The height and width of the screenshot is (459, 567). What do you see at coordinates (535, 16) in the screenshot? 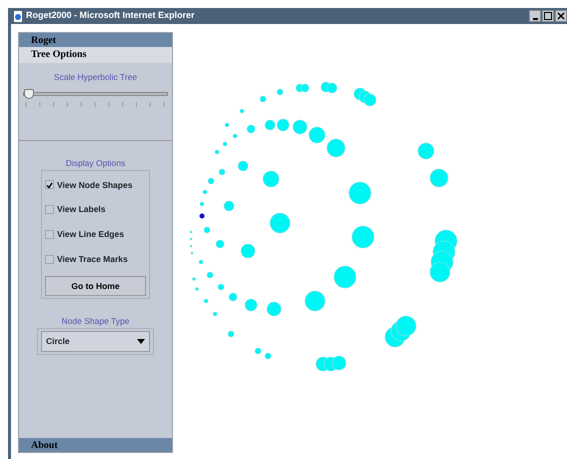
I see `minimize-button` at bounding box center [535, 16].